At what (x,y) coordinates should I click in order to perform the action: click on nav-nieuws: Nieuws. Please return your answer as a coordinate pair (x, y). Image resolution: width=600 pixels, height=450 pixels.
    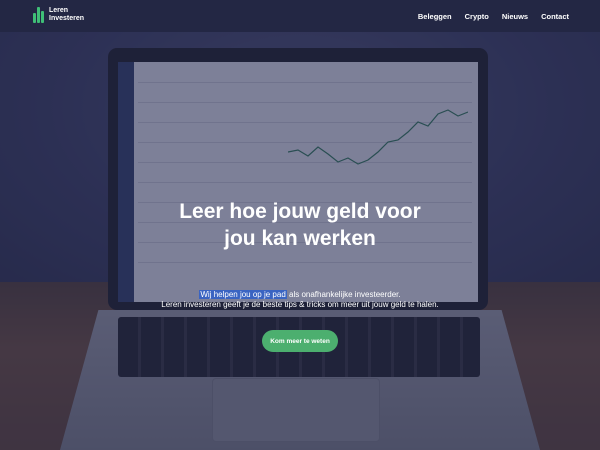
    Looking at the image, I should click on (515, 16).